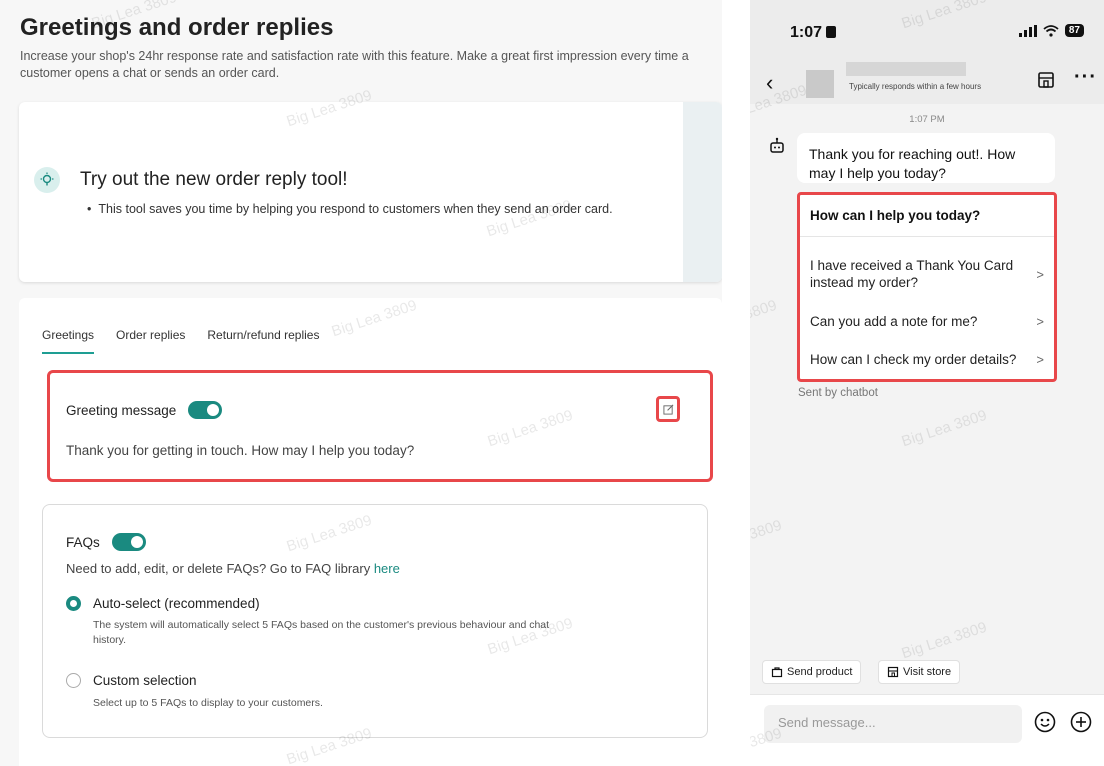 This screenshot has height=766, width=1104. What do you see at coordinates (47, 180) in the screenshot?
I see `lightbulb-icon` at bounding box center [47, 180].